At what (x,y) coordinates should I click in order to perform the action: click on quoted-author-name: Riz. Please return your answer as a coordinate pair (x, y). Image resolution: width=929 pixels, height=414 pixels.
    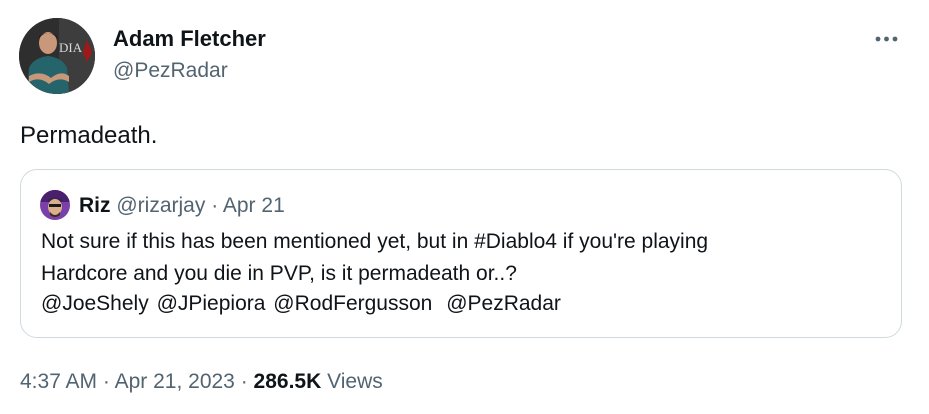
    Looking at the image, I should click on (95, 205).